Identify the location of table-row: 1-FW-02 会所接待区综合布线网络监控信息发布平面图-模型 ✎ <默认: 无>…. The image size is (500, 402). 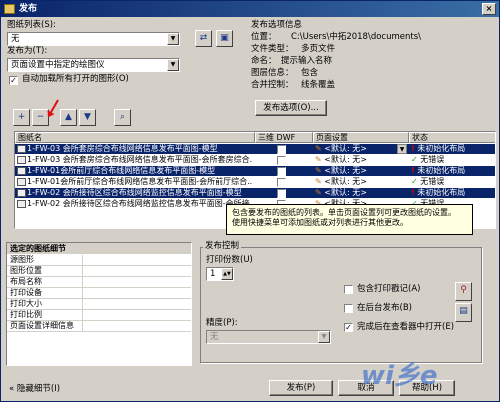
(255, 193).